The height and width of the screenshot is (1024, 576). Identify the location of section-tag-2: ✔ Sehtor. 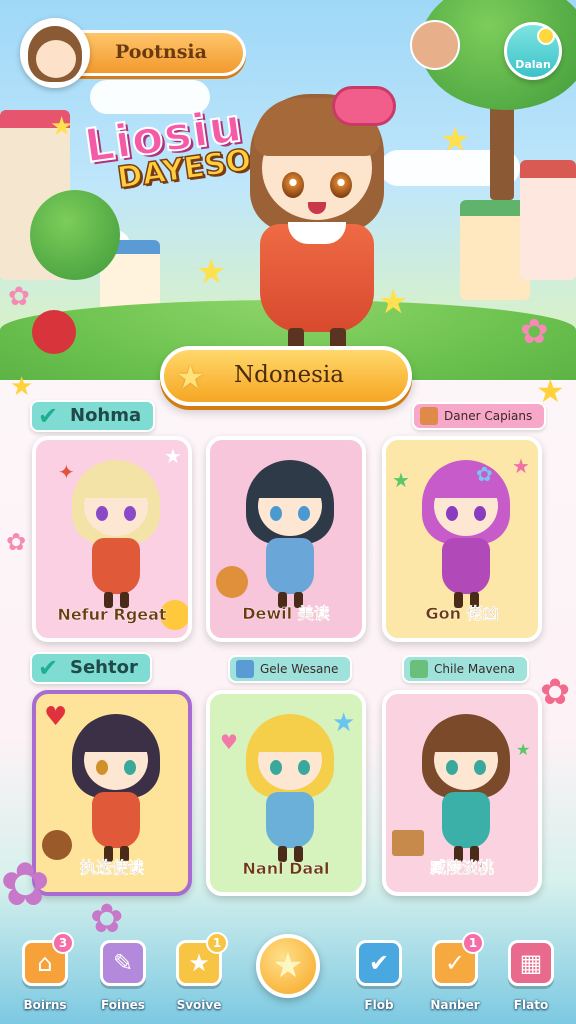
(91, 668).